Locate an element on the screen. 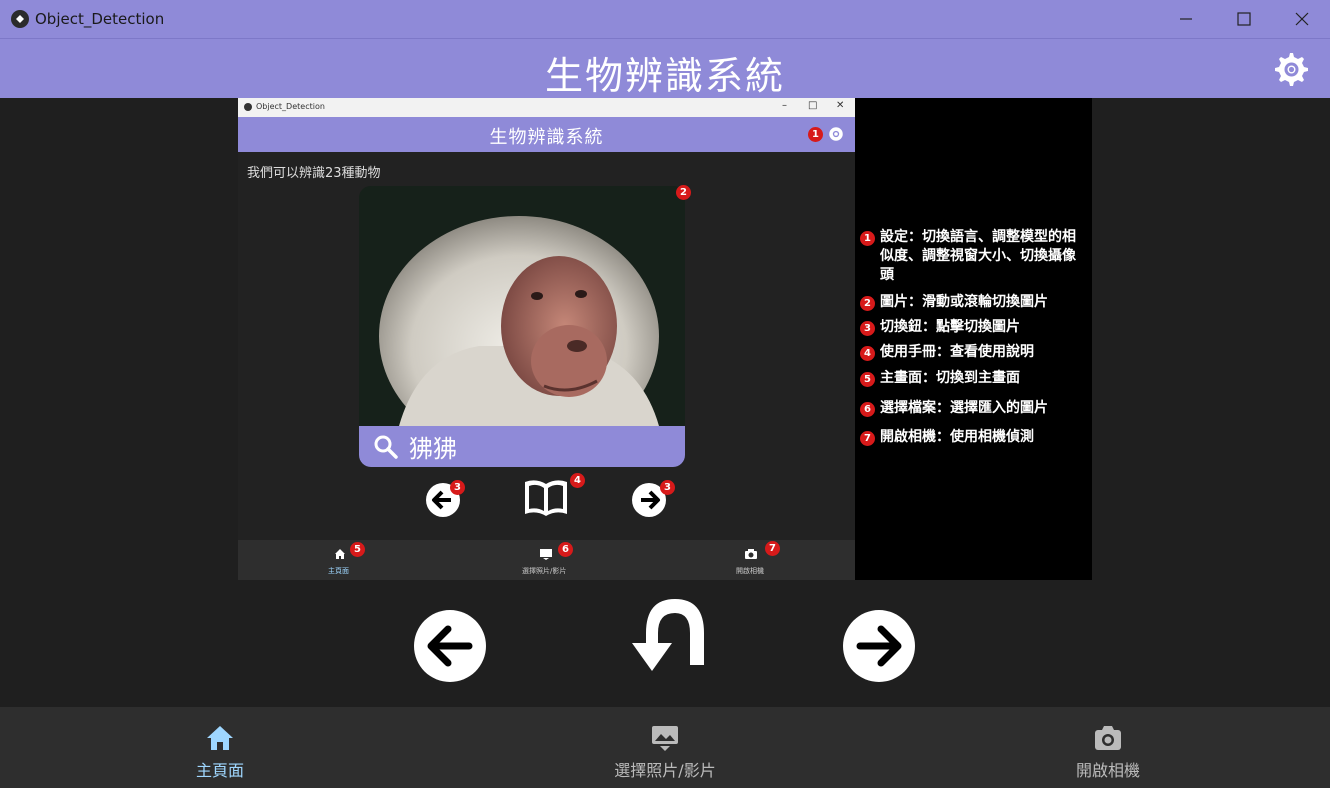 This screenshot has width=1330, height=788. legend-number: 3 is located at coordinates (867, 328).